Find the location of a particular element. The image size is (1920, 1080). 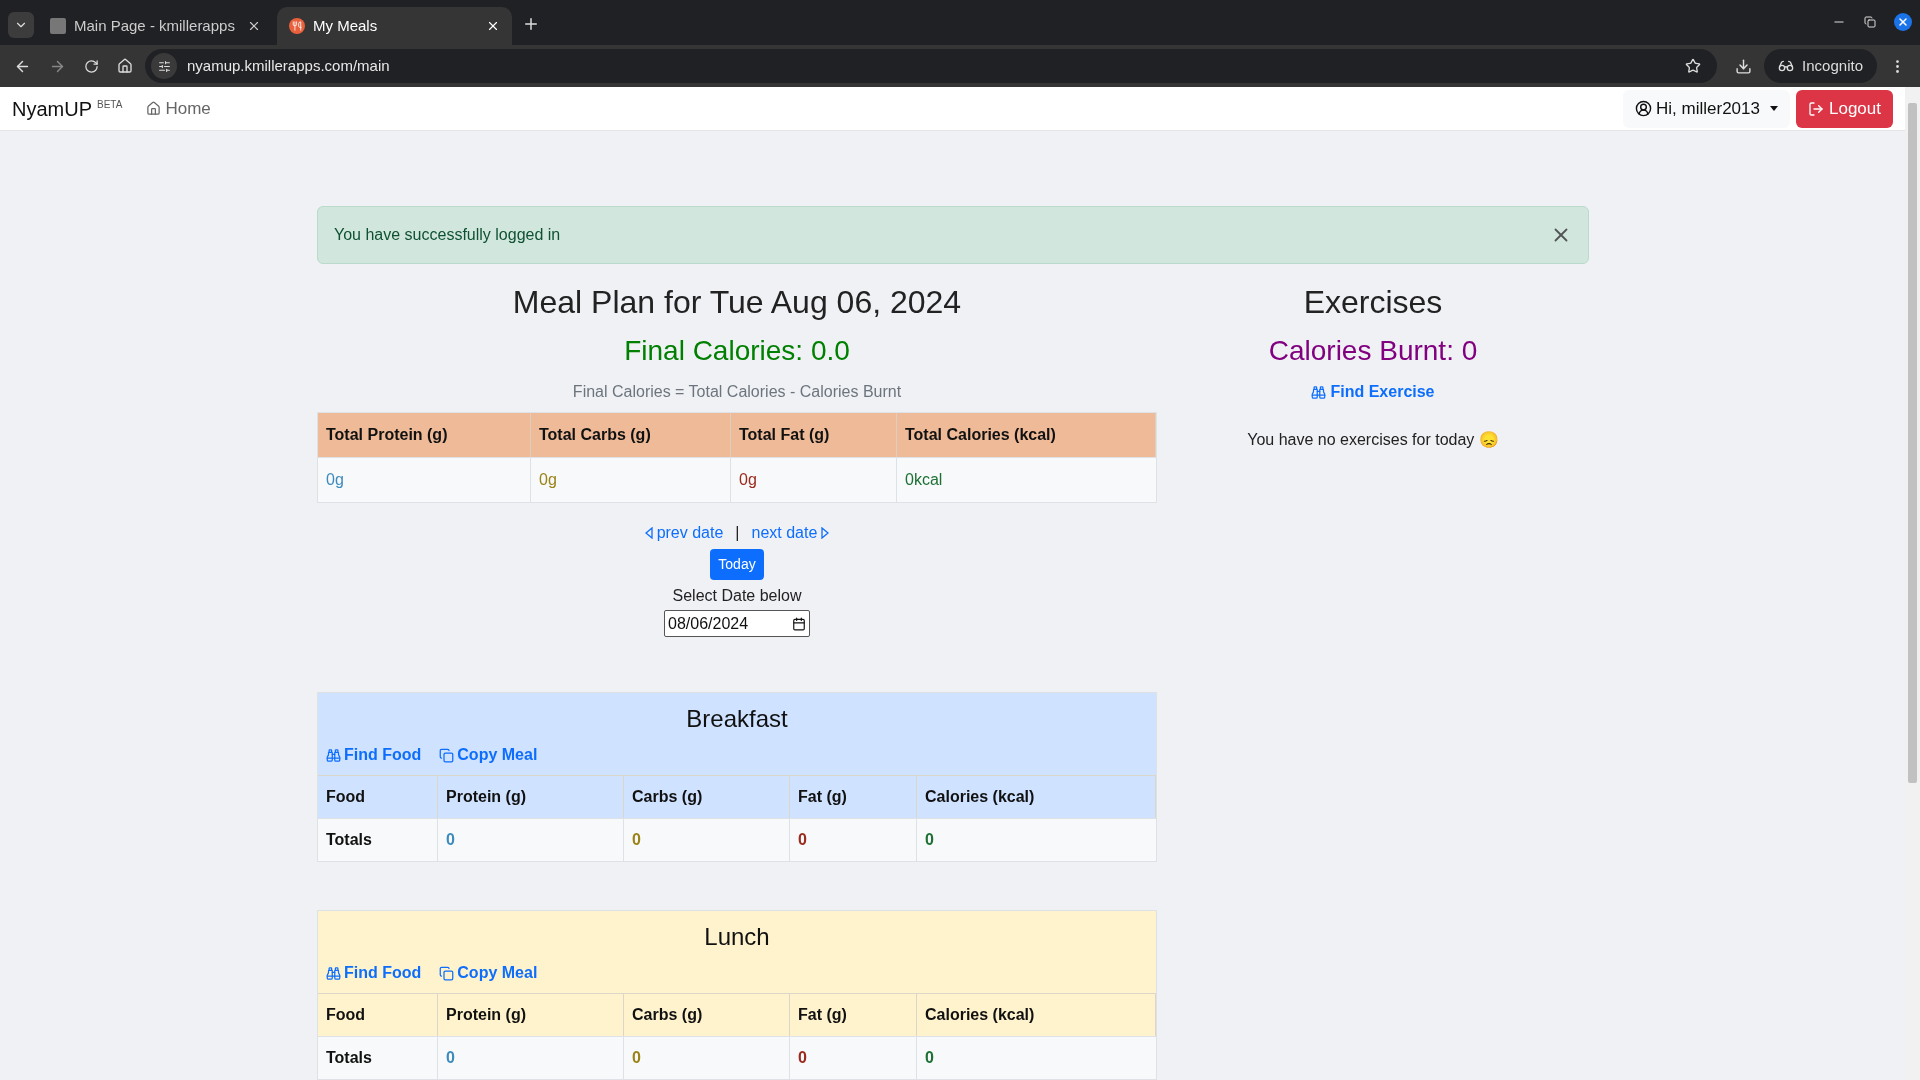

address-bar: nyamup.kmillerapps.com/main is located at coordinates (931, 66).